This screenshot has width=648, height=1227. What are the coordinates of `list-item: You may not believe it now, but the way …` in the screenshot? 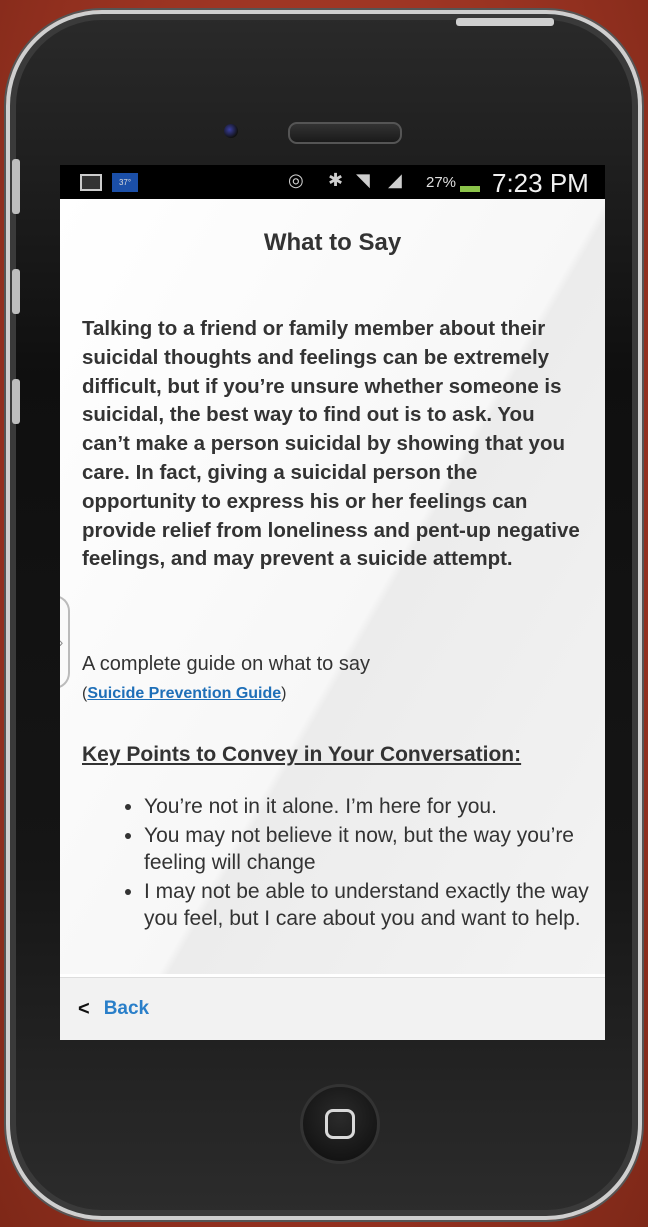 It's located at (374, 849).